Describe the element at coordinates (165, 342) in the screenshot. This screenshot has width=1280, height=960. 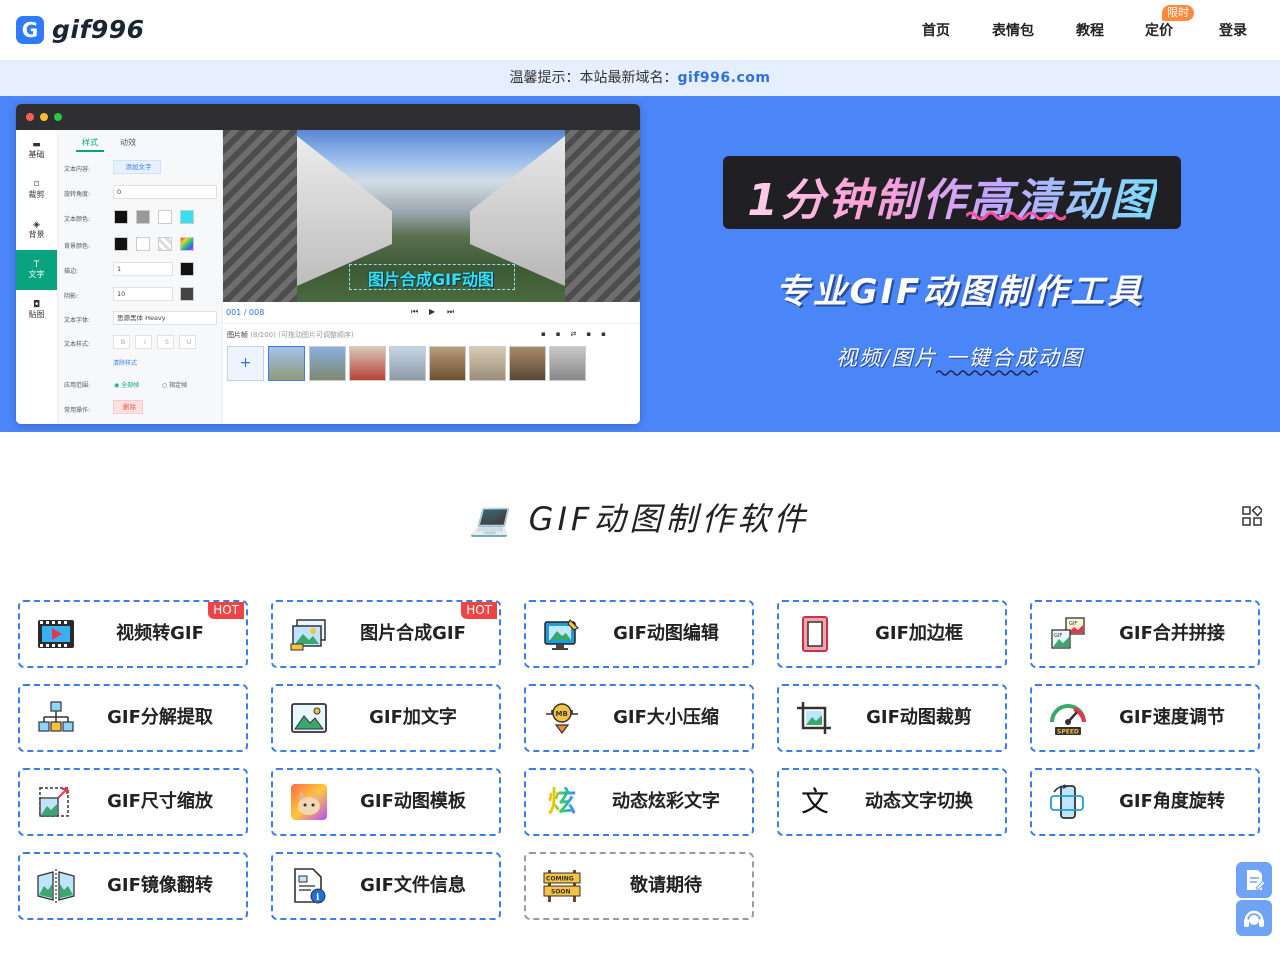
I see `strike-button: S` at that location.